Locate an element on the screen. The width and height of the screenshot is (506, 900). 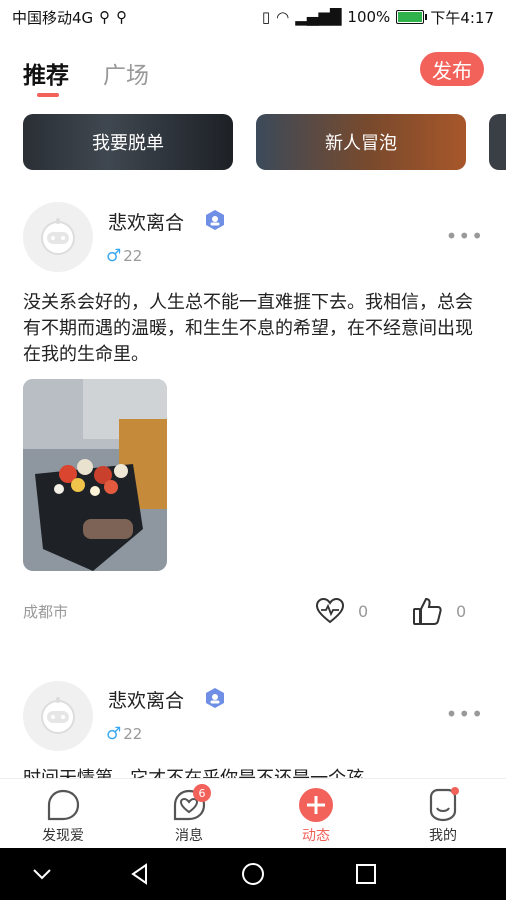
nav-label: 我的 is located at coordinates (443, 836).